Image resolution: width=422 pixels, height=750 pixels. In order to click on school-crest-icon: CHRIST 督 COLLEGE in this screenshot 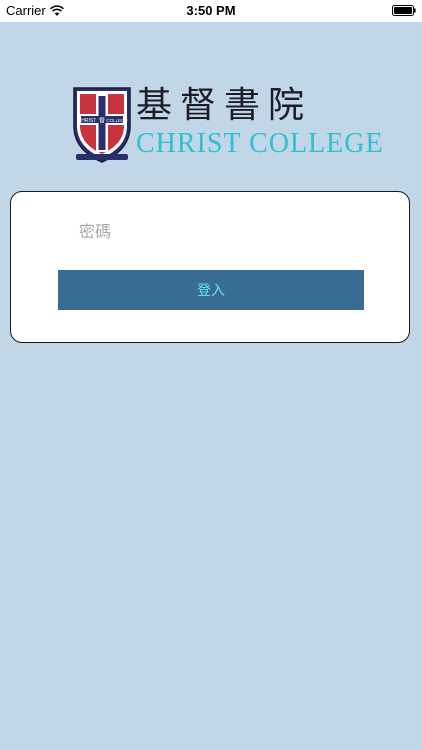, I will do `click(102, 125)`.